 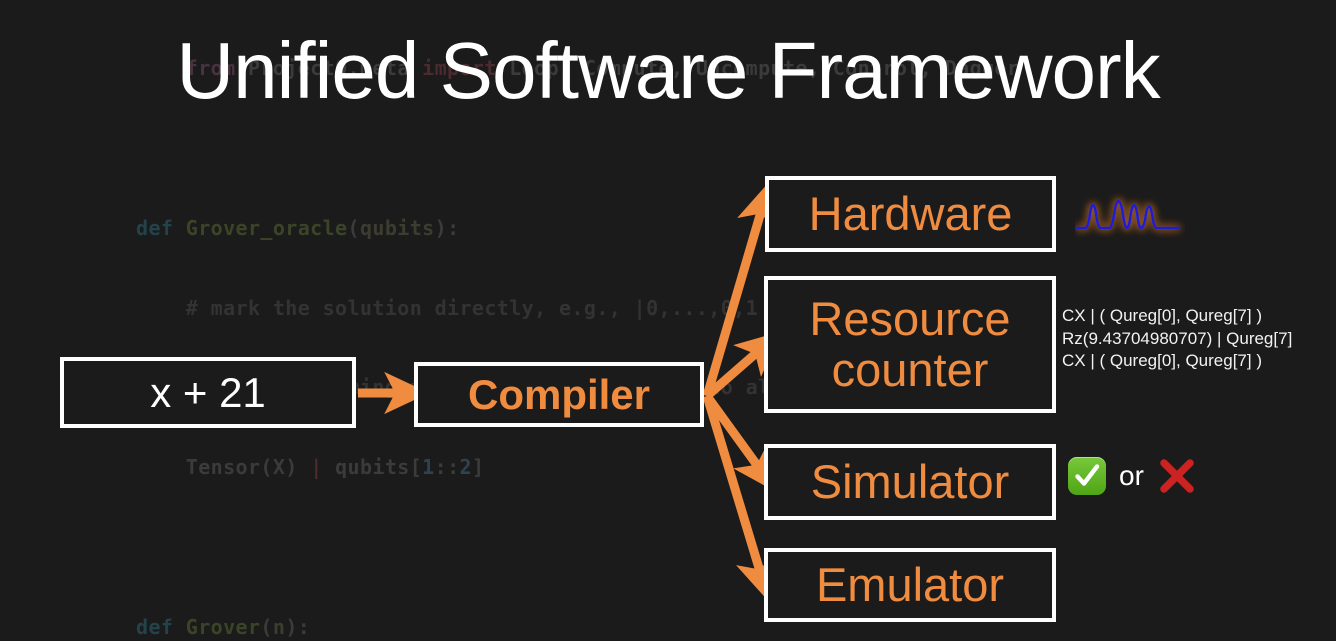 I want to click on emulator-label: Emulator, so click(x=910, y=584).